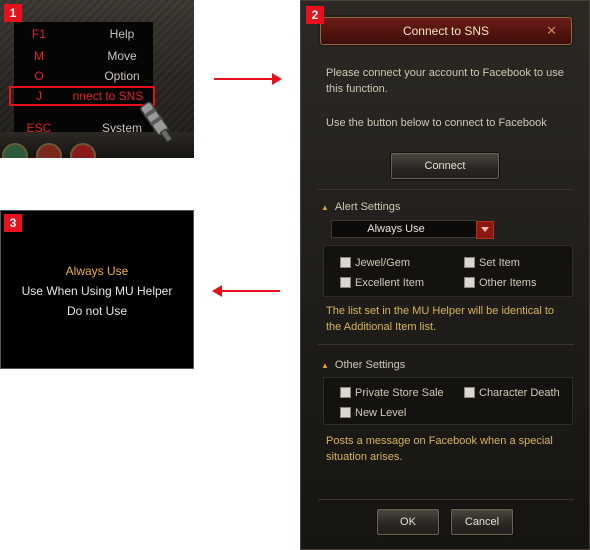 The image size is (590, 550). Describe the element at coordinates (277, 79) in the screenshot. I see `arrow-right-head-icon` at that location.